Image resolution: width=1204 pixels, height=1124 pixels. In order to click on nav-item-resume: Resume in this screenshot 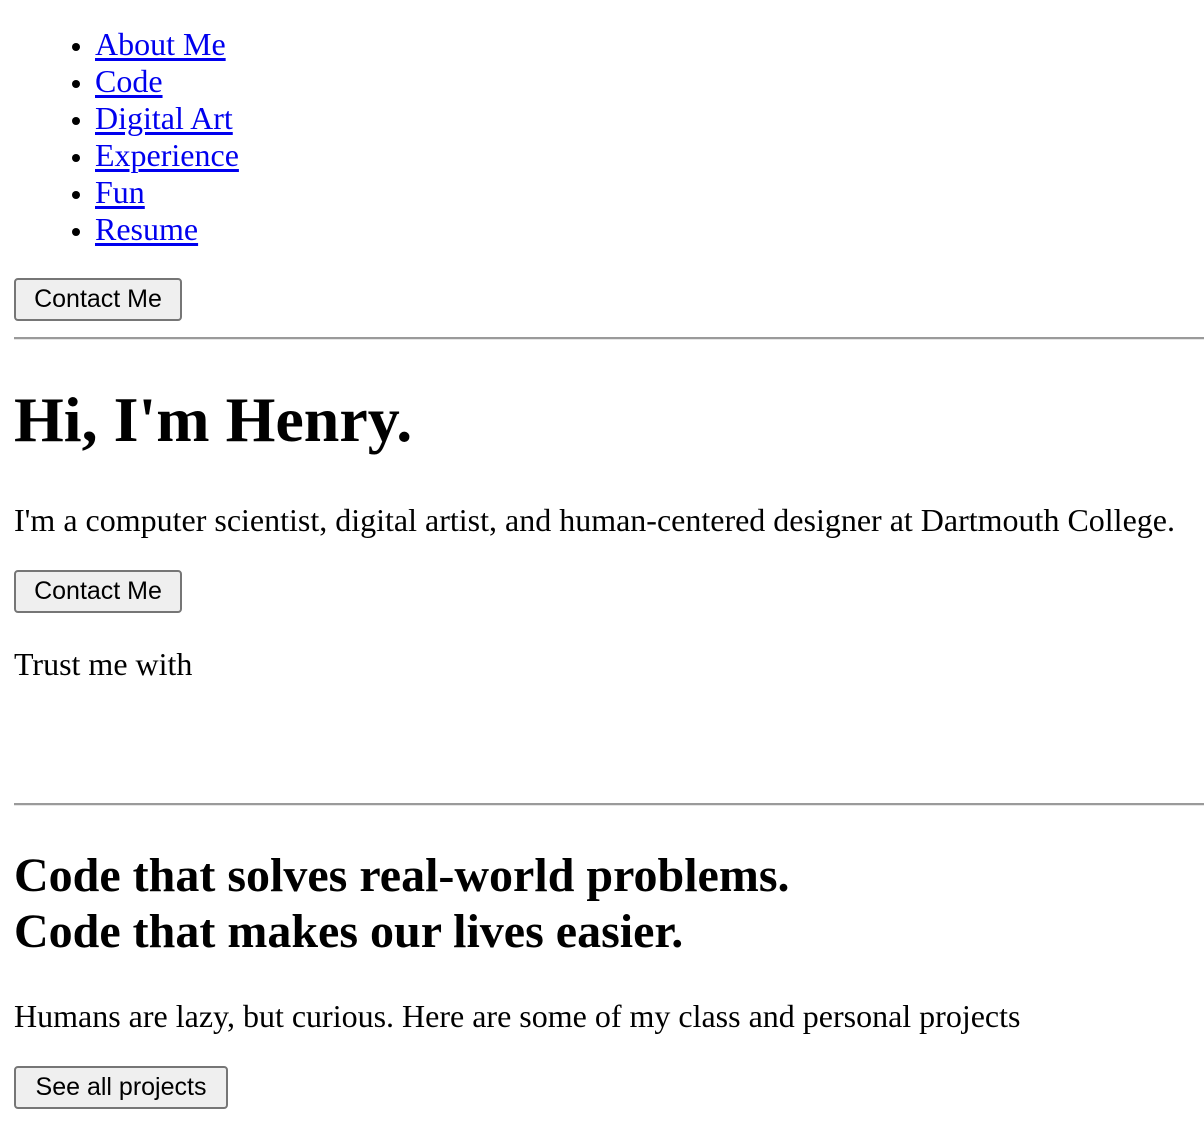, I will do `click(649, 229)`.